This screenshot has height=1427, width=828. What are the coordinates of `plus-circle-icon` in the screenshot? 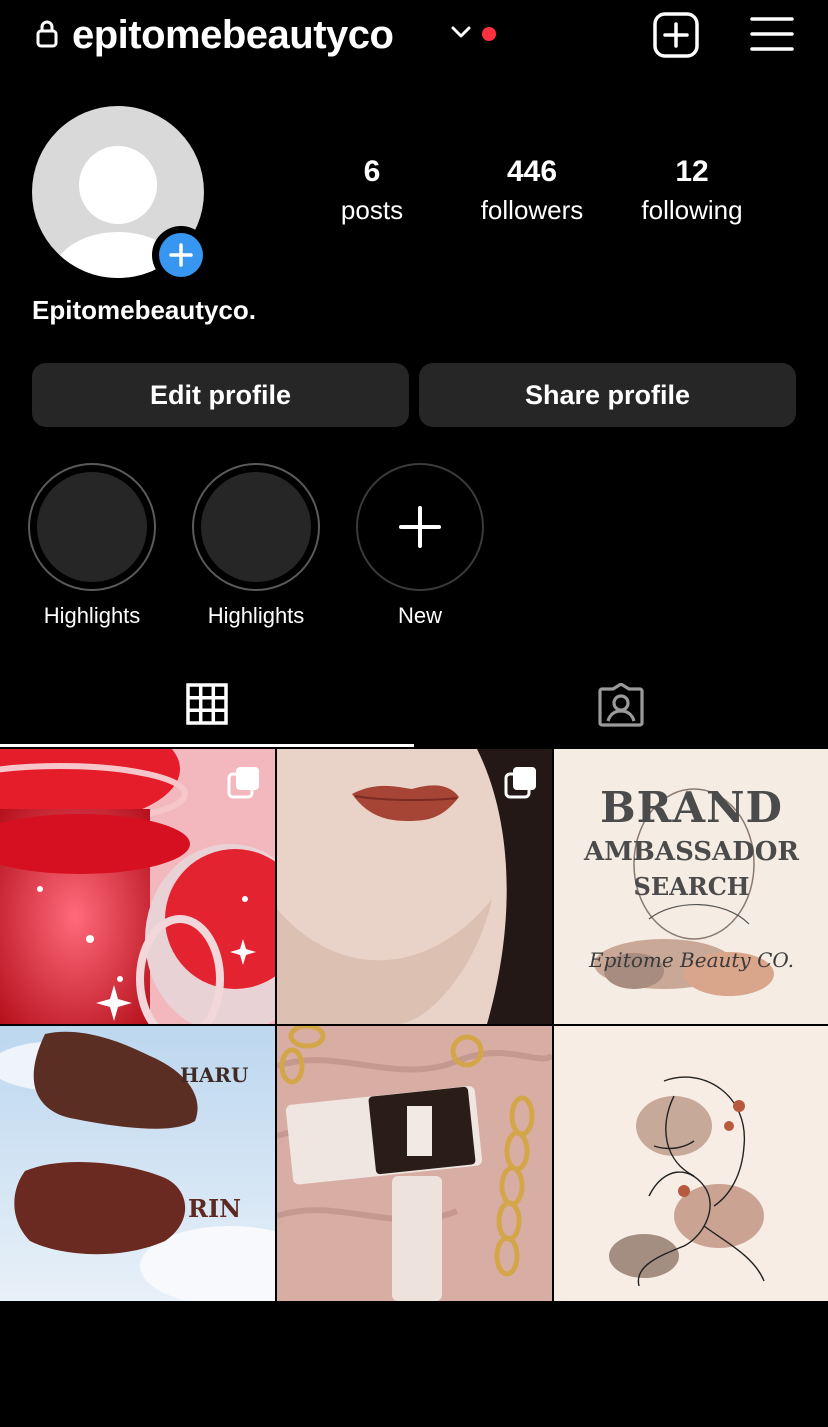 It's located at (181, 255).